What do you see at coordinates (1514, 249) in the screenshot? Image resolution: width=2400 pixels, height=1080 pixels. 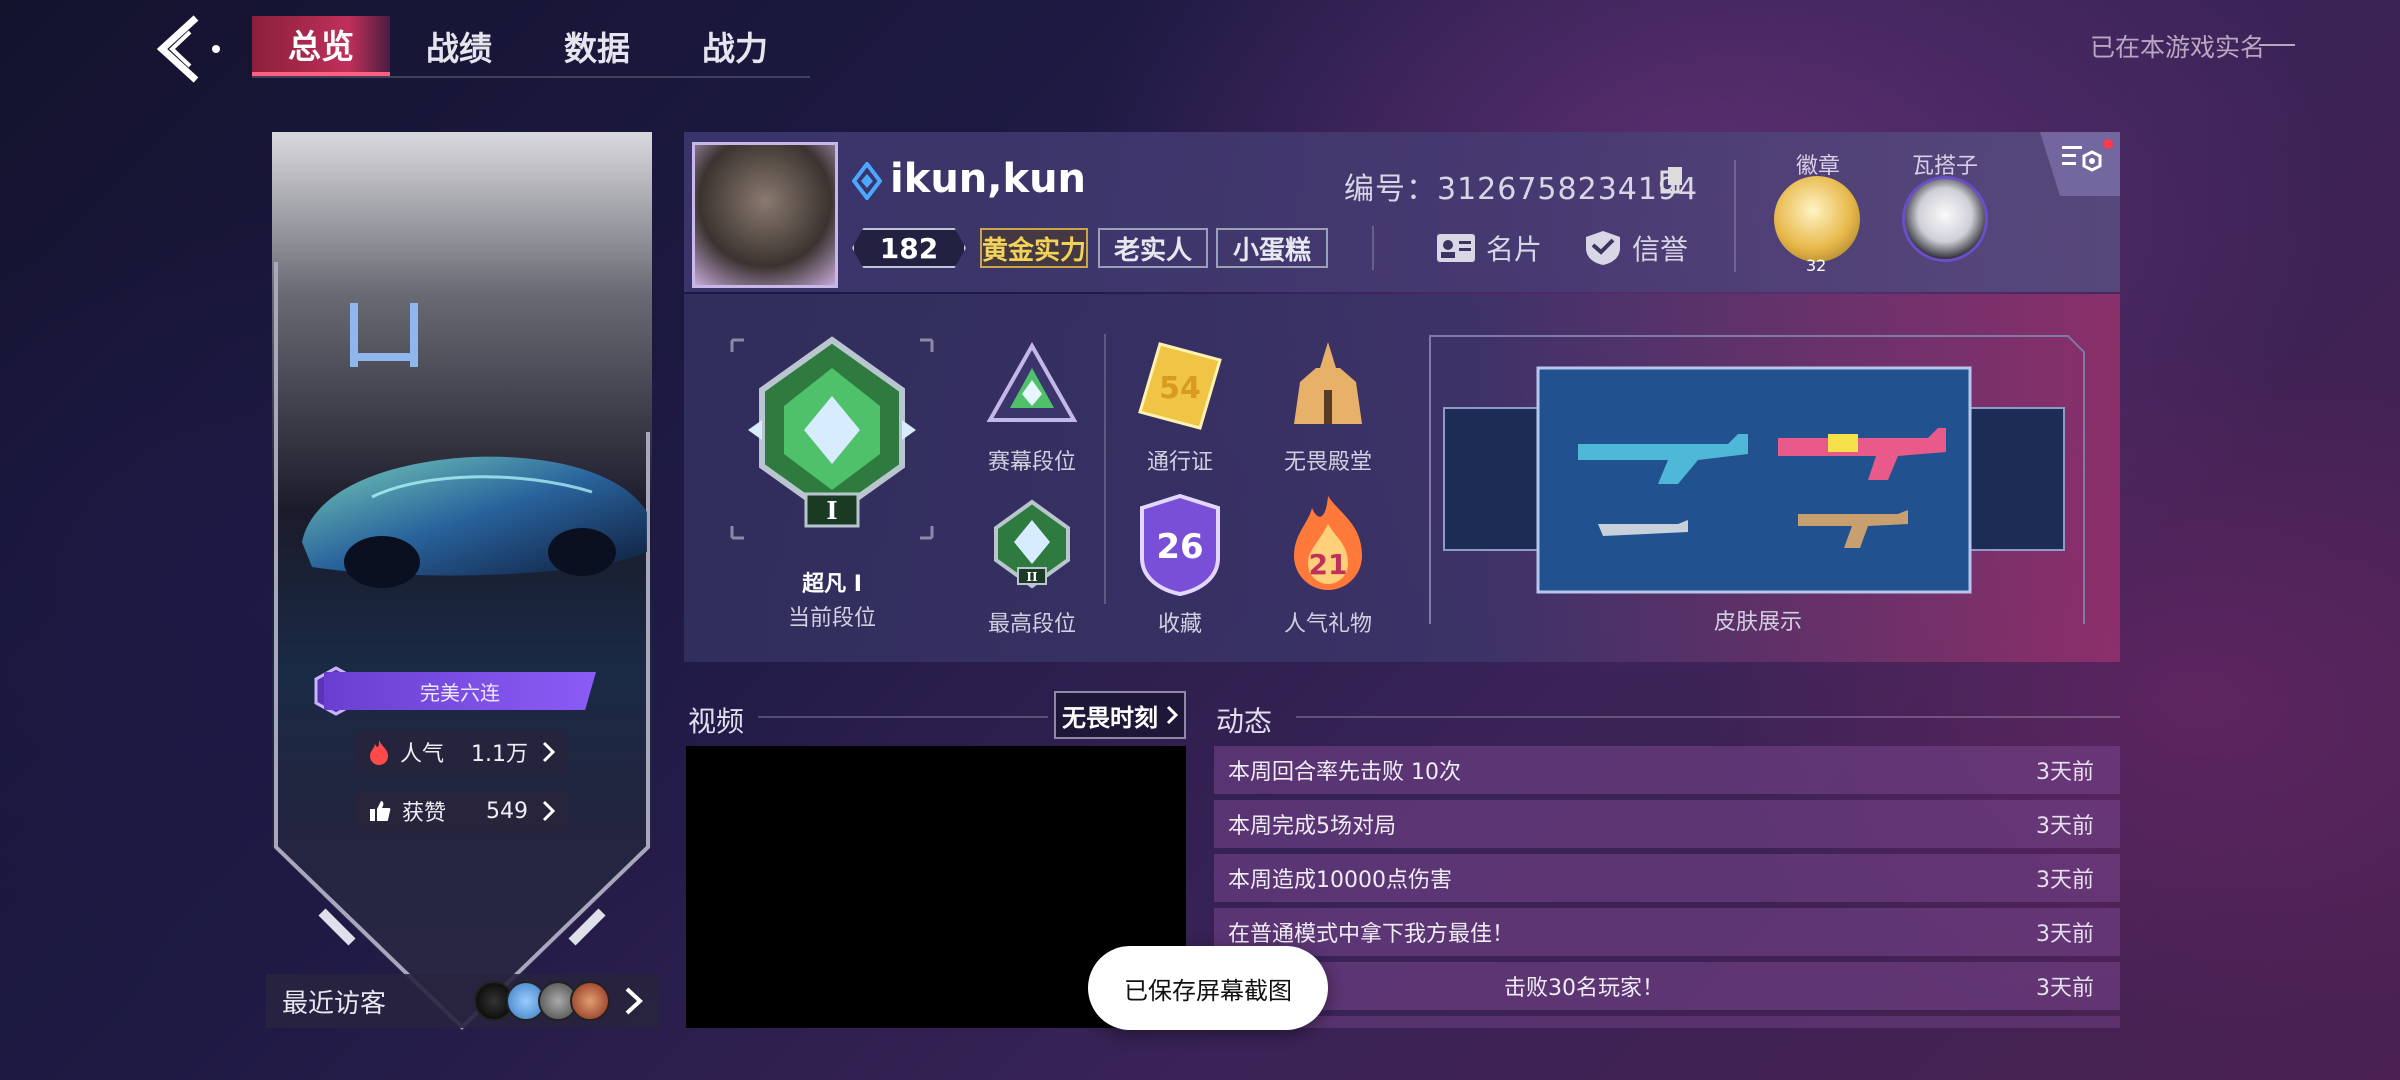 I see `business-card-label: 名片` at bounding box center [1514, 249].